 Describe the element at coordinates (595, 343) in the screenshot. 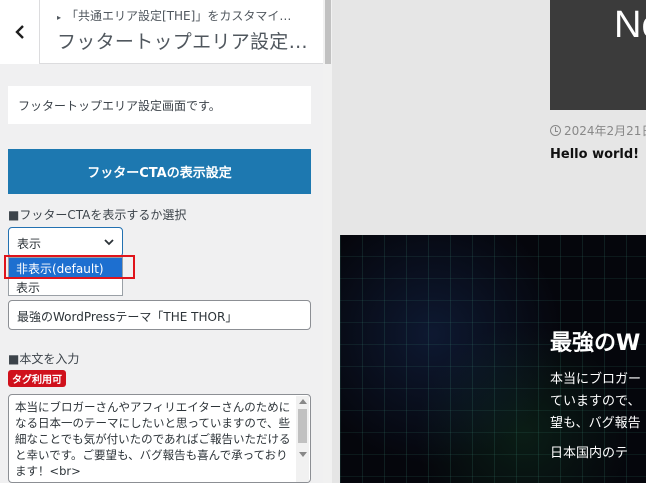

I see `cta-heading: 最強のW` at that location.